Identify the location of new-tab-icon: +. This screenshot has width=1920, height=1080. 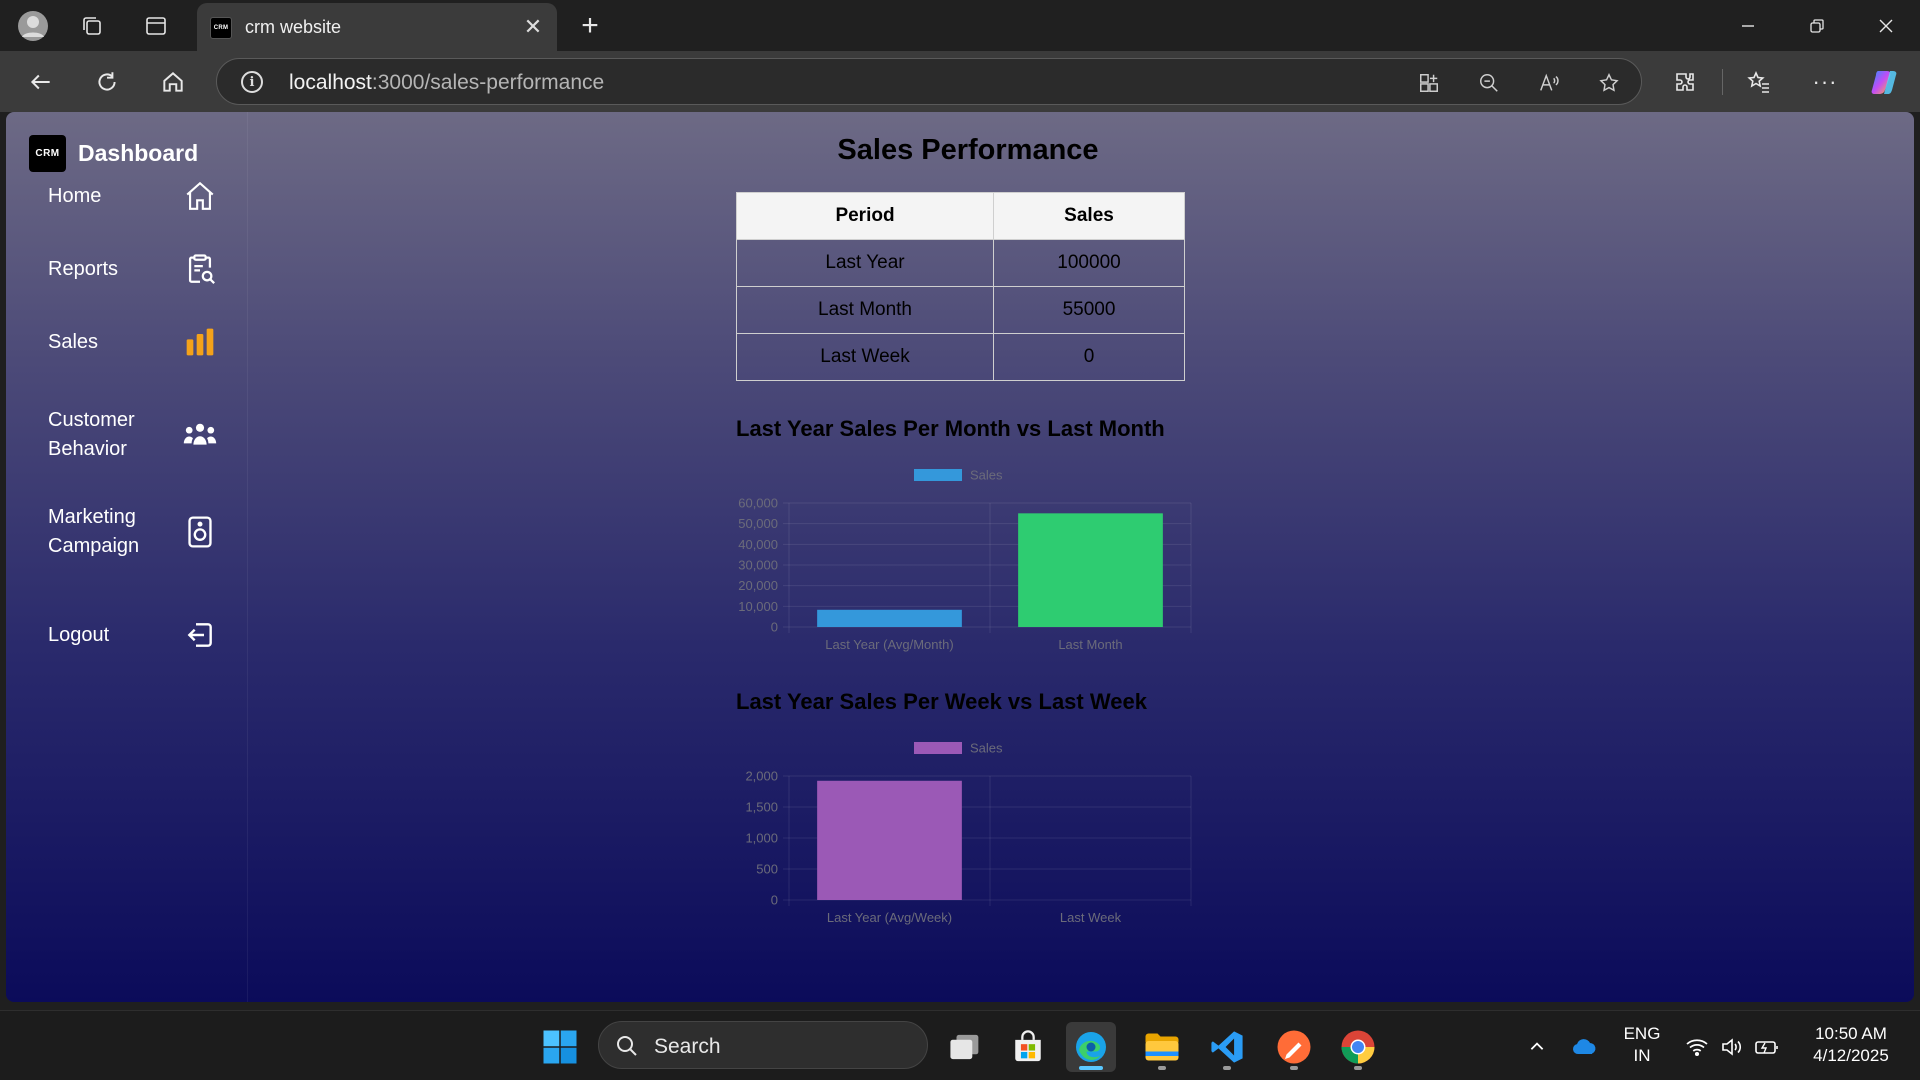
(590, 26).